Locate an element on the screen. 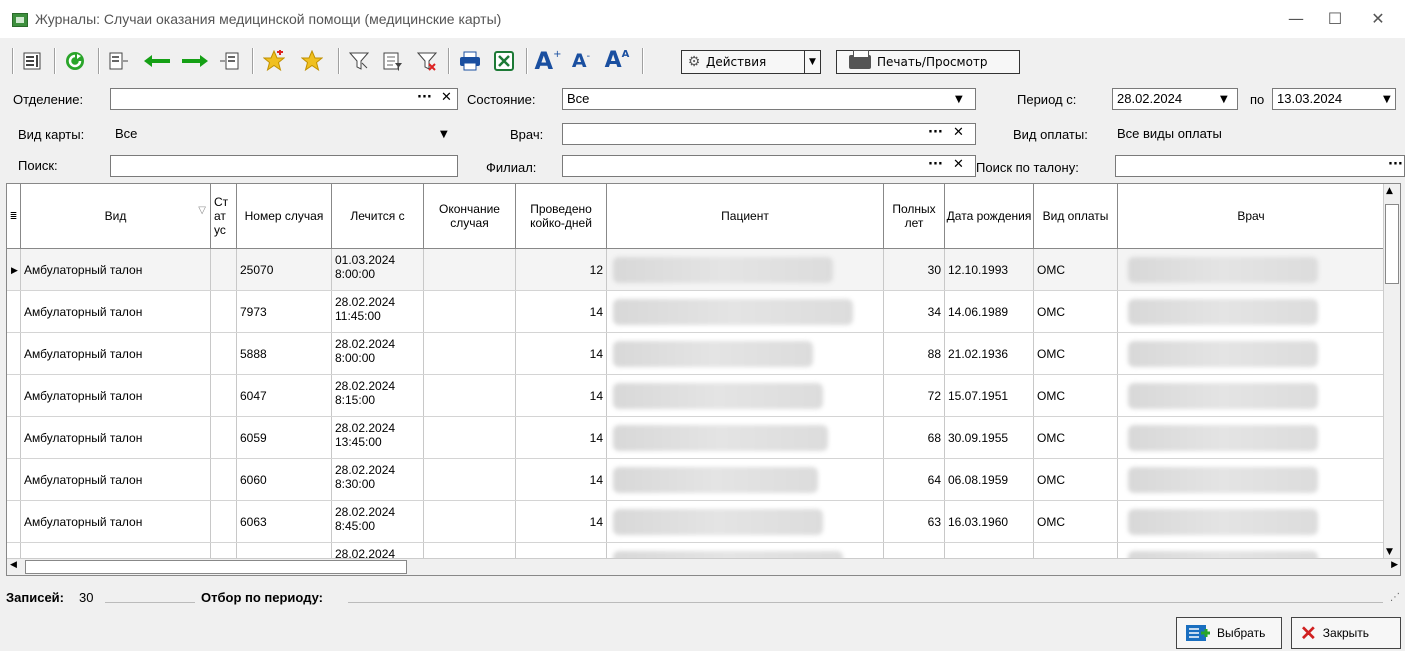 The height and width of the screenshot is (651, 1405). cell-treated-from: 28.02.2024 8:45:00 is located at coordinates (378, 521).